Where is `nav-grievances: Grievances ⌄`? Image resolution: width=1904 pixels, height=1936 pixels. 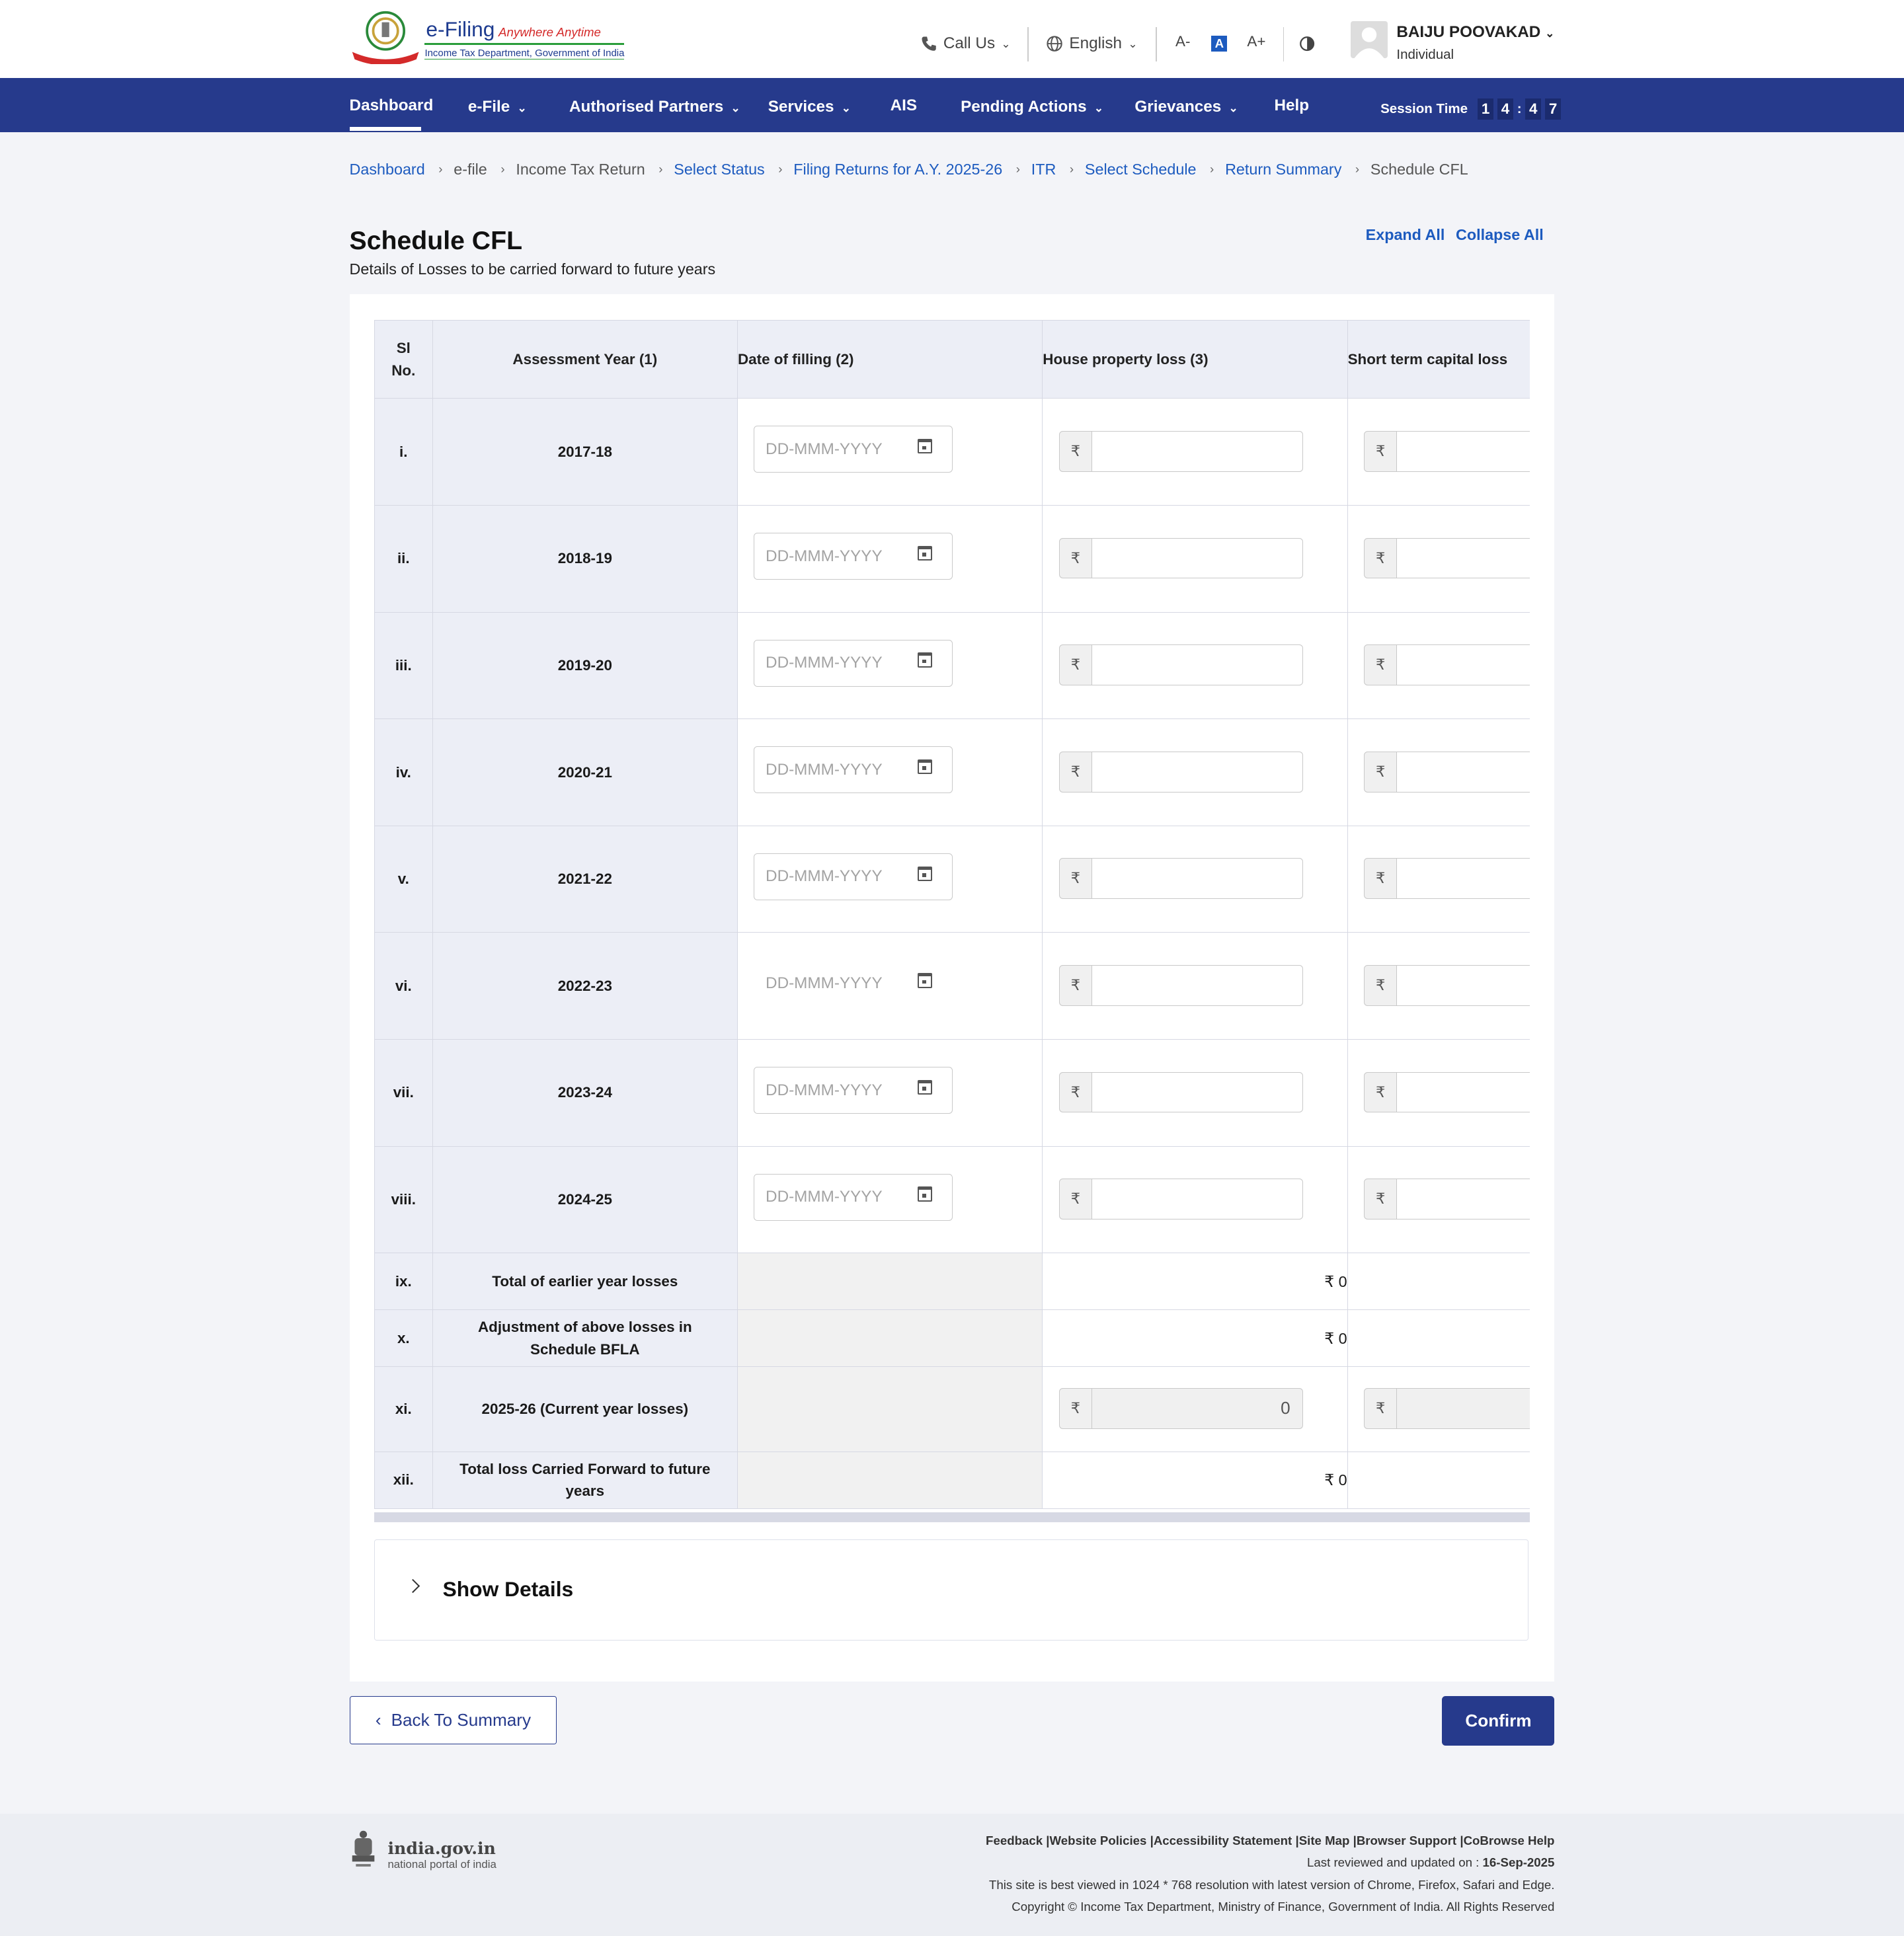
nav-grievances: Grievances ⌄ is located at coordinates (1186, 107).